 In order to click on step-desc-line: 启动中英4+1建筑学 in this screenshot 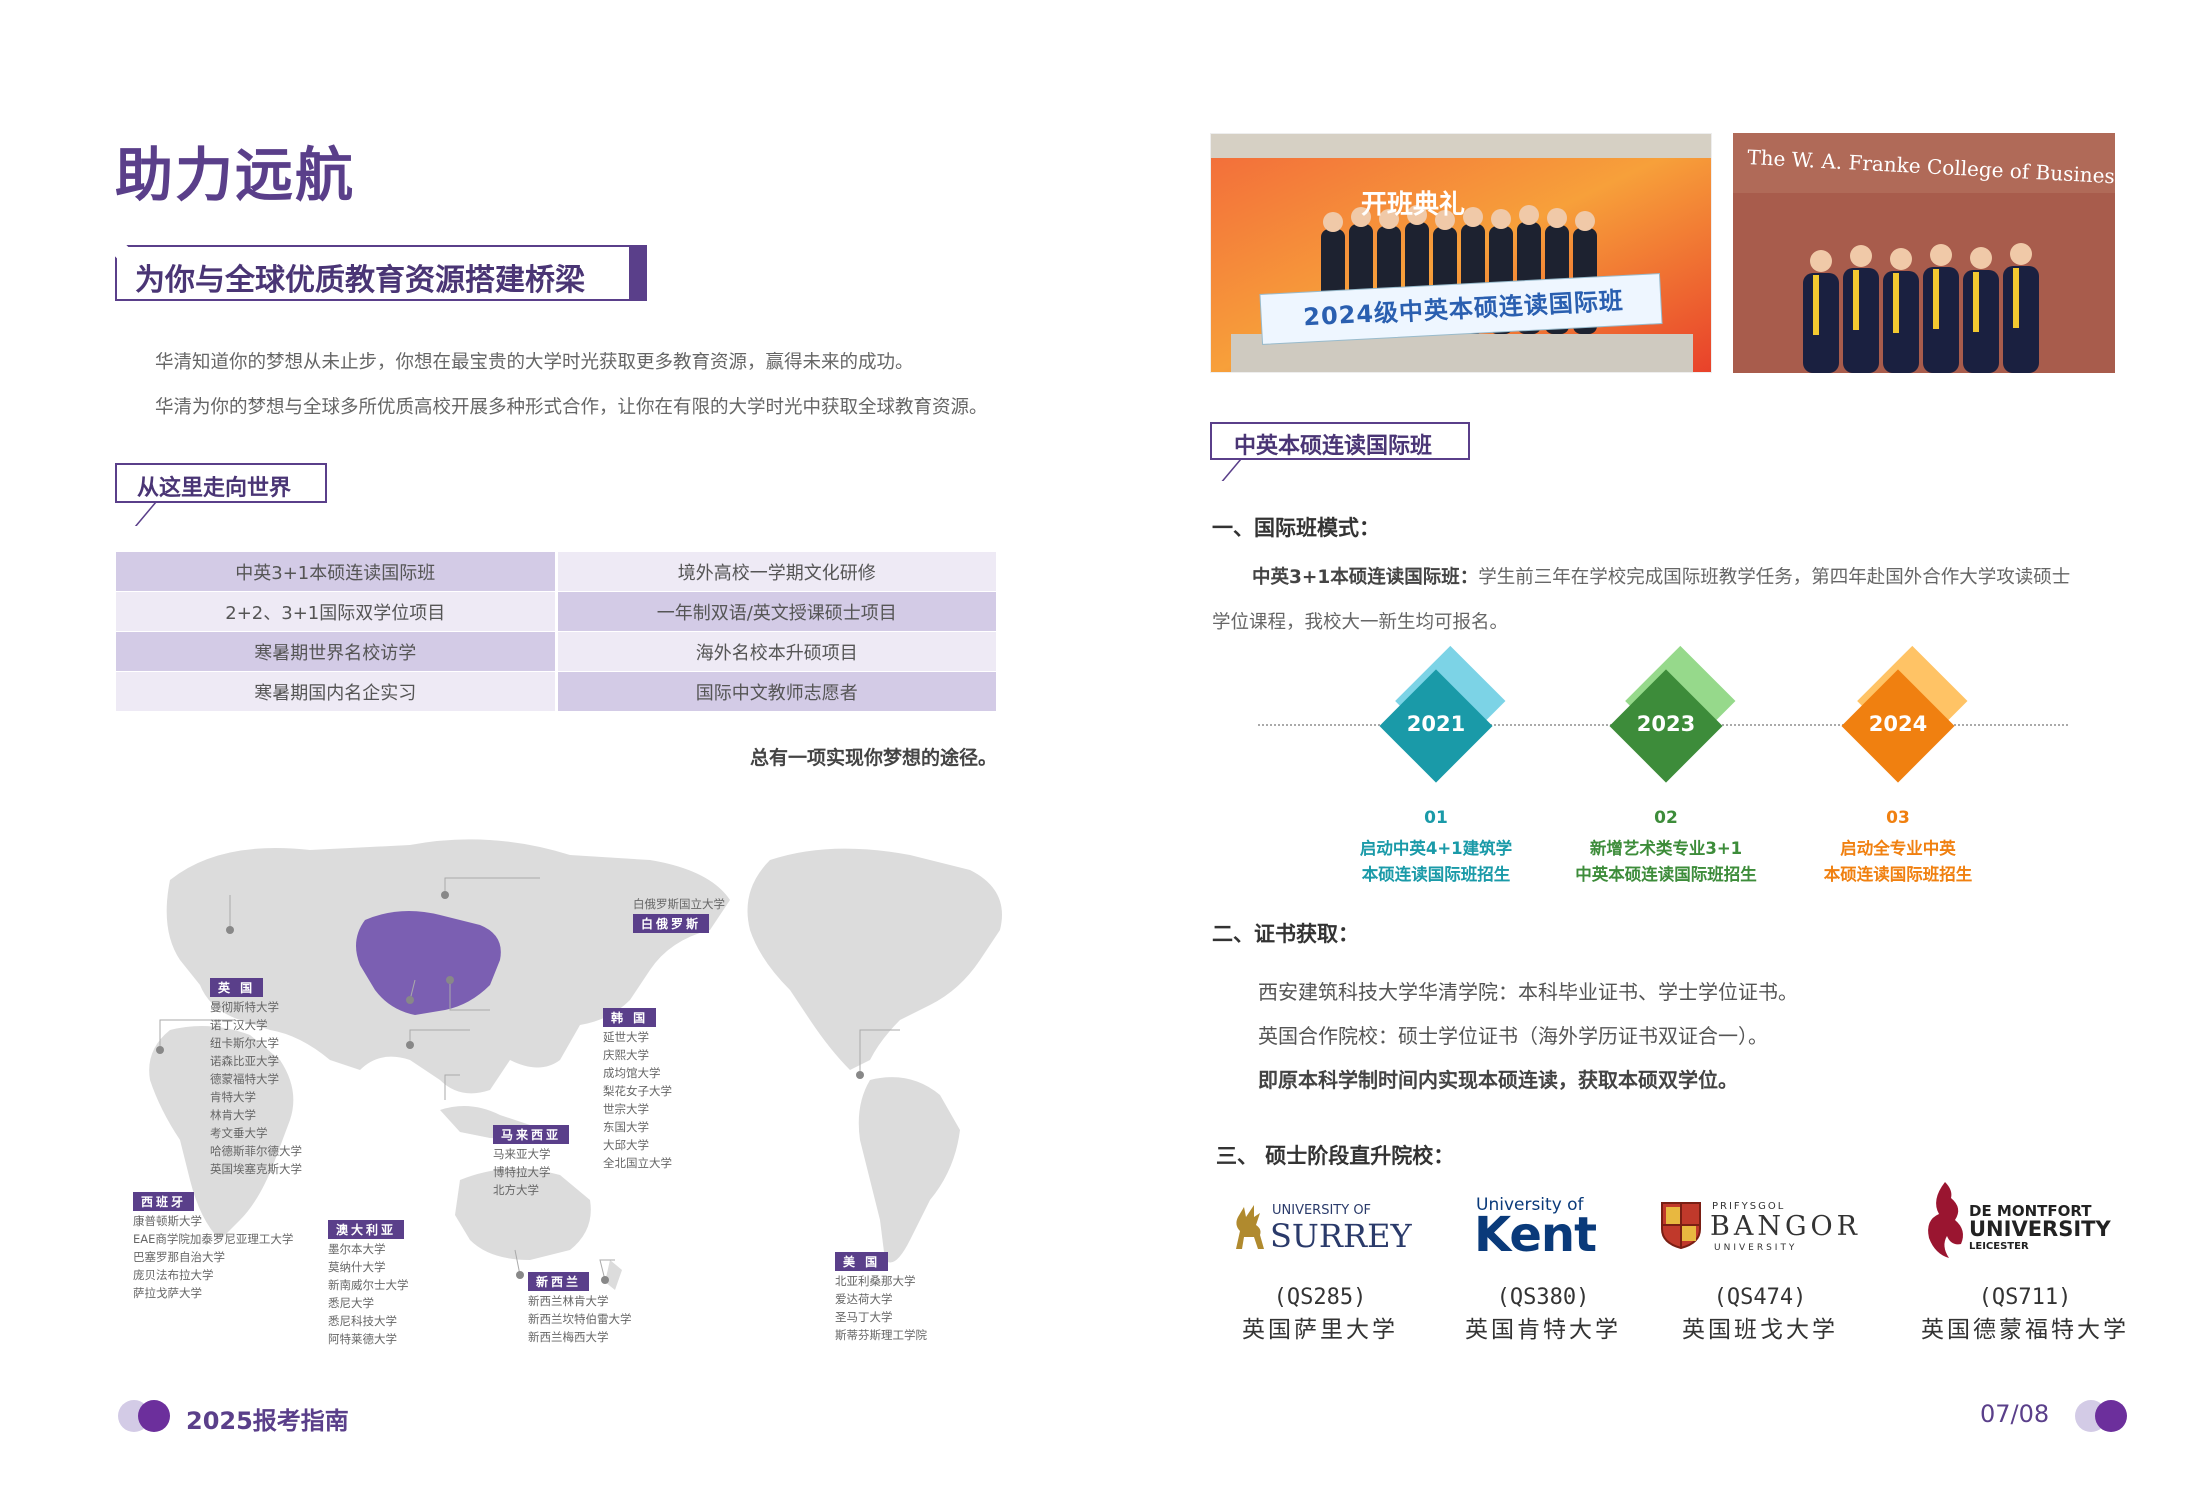, I will do `click(1436, 848)`.